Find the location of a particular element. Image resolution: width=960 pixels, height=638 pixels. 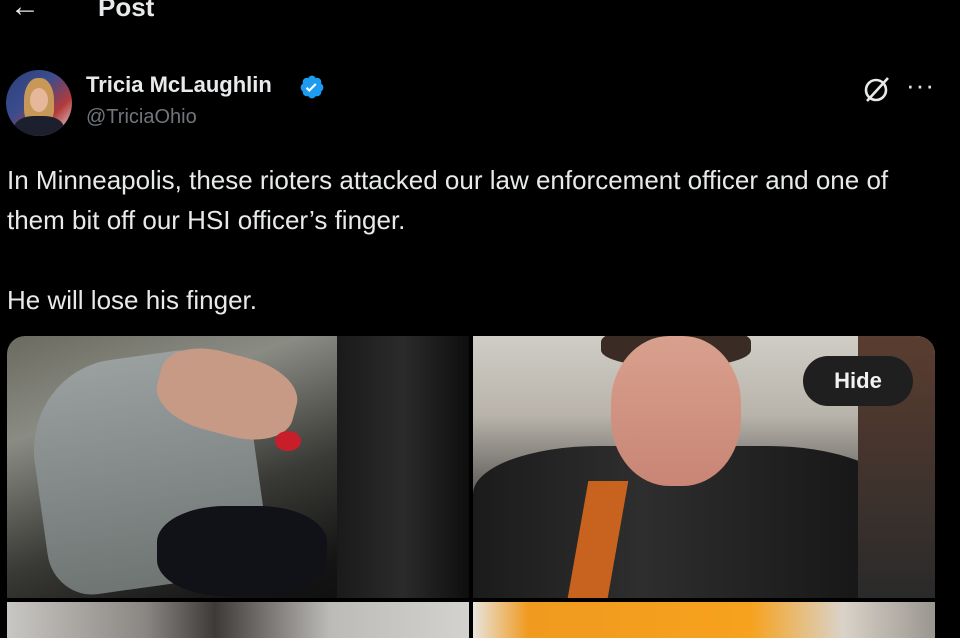

grok-icon is located at coordinates (877, 89).